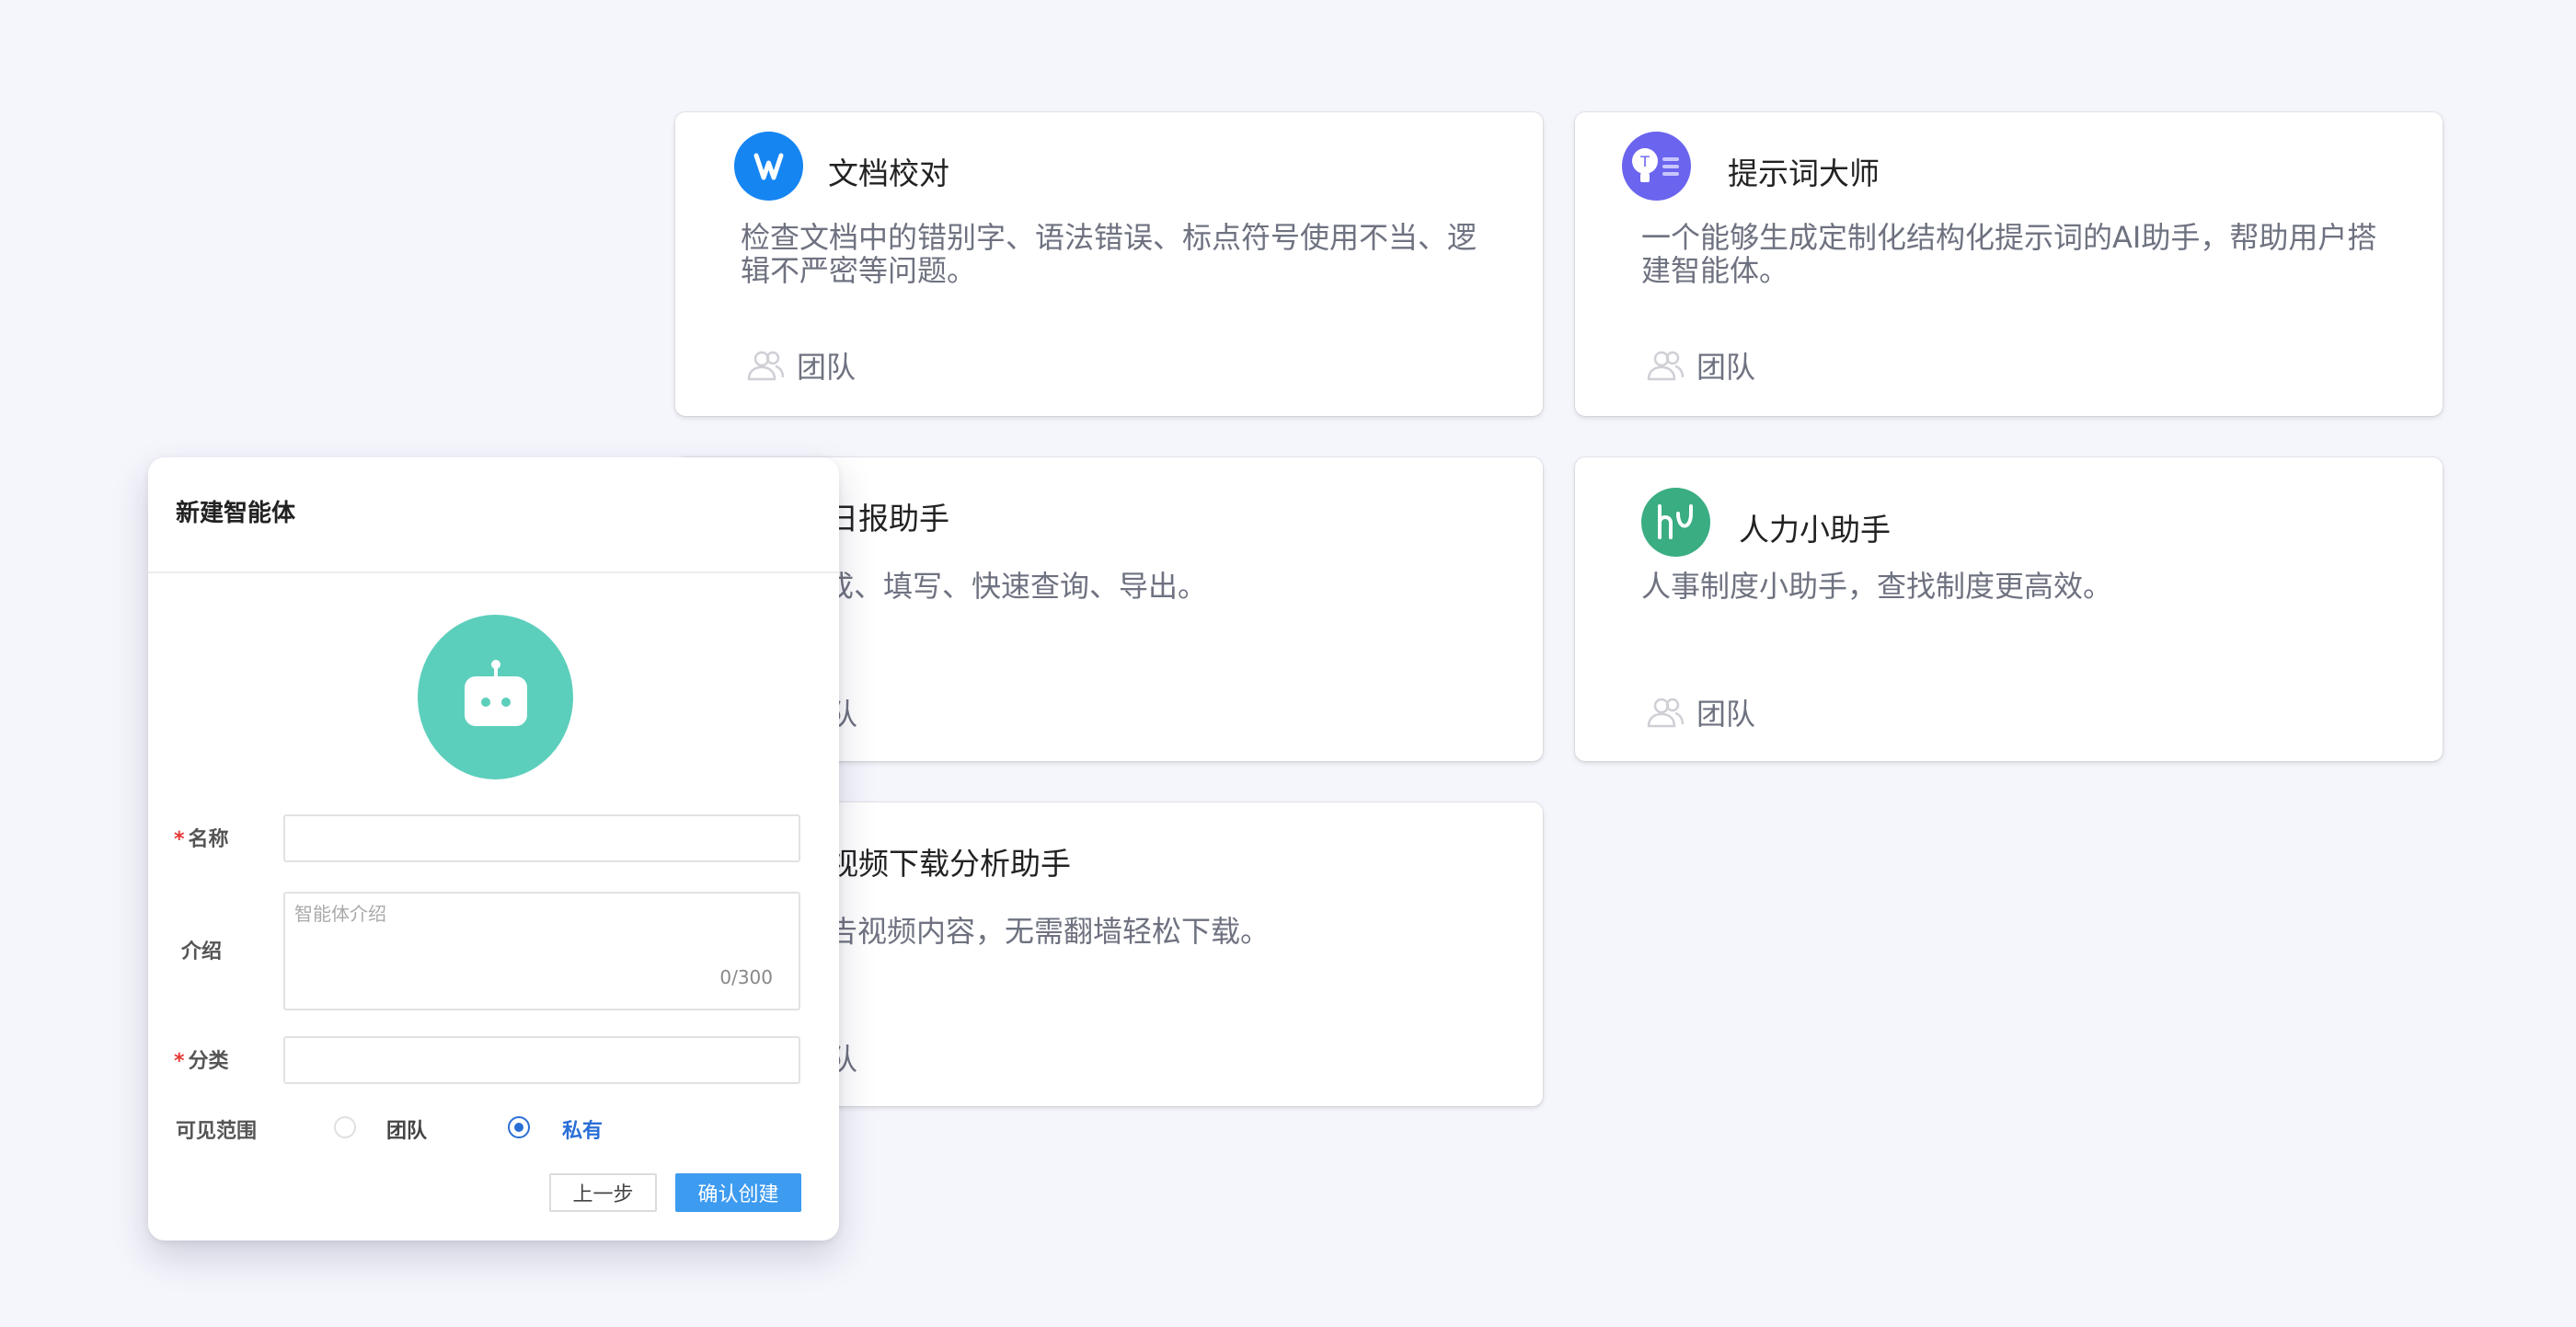 The height and width of the screenshot is (1327, 2576). I want to click on hr-logo-icon, so click(1675, 522).